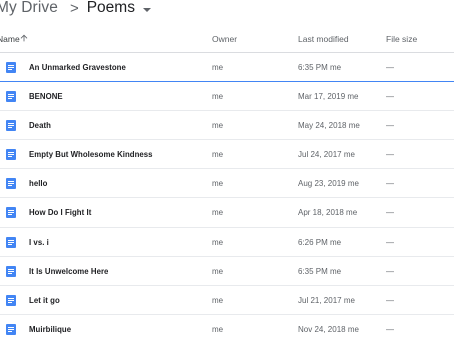 Image resolution: width=454 pixels, height=341 pixels. I want to click on caret-down-icon, so click(146, 9).